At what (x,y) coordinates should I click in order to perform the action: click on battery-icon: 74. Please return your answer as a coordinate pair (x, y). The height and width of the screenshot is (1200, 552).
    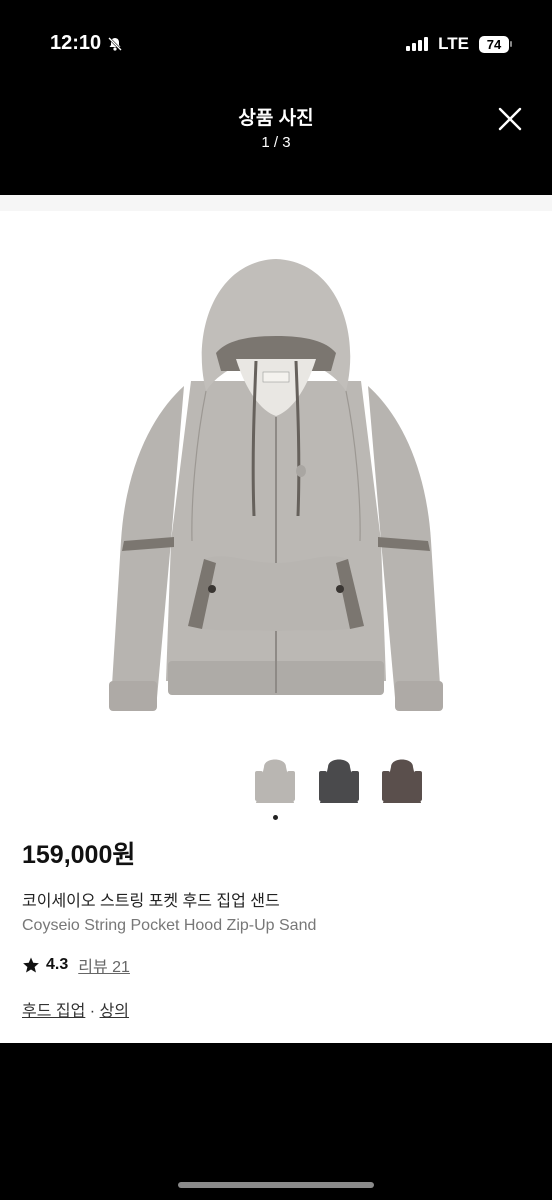
    Looking at the image, I should click on (495, 44).